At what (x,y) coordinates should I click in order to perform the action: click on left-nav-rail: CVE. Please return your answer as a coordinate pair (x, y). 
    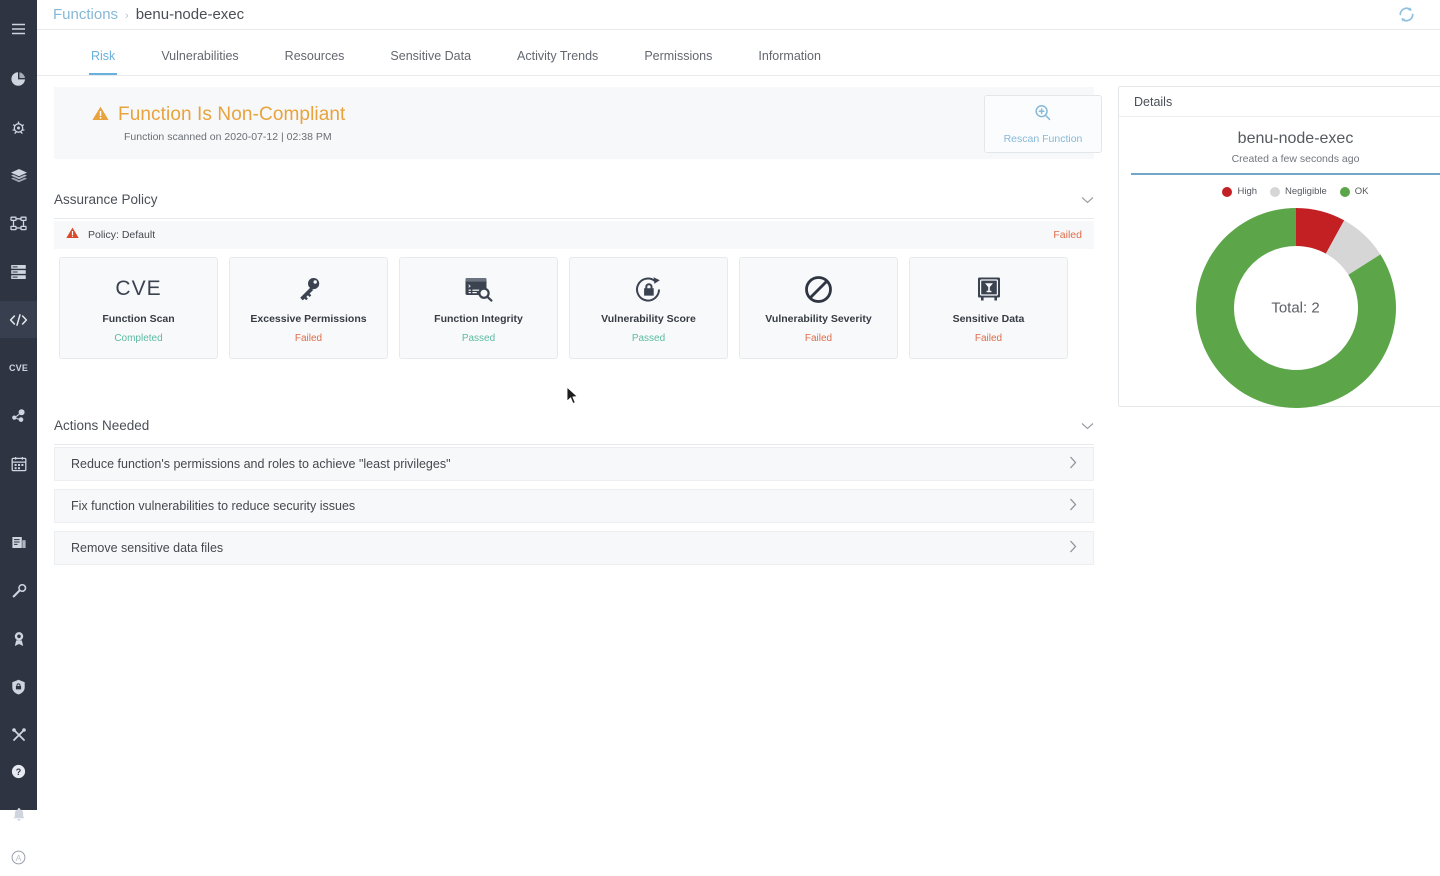
    Looking at the image, I should click on (18, 405).